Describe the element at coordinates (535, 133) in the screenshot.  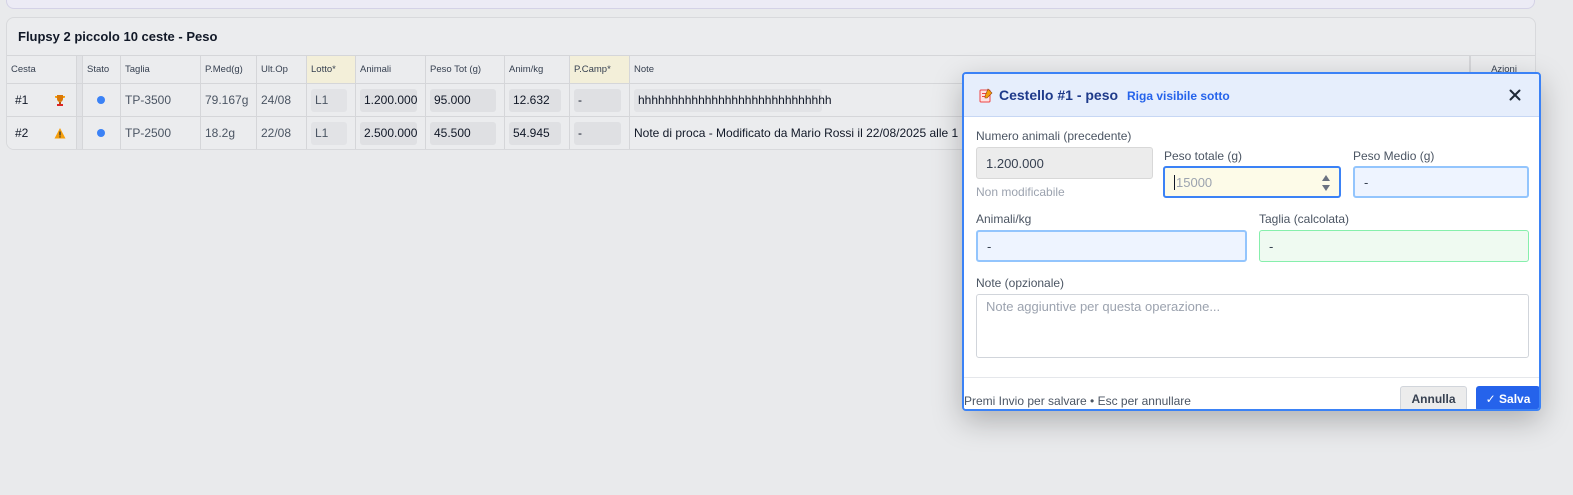
I see `animkg-input: 54.945` at that location.